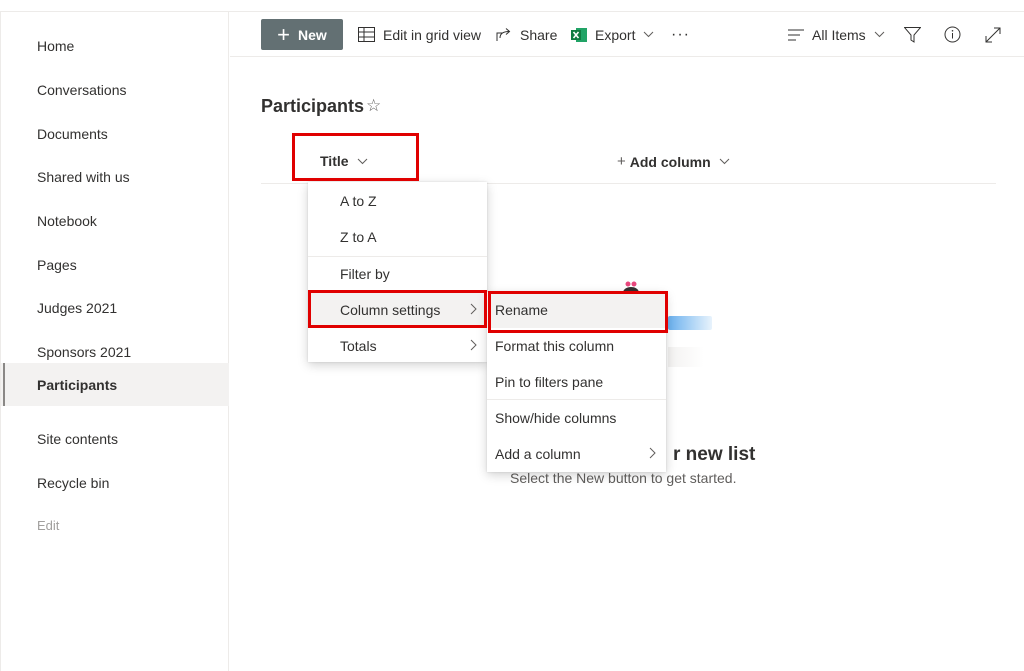 This screenshot has width=1024, height=671. What do you see at coordinates (115, 307) in the screenshot?
I see `nav-item-judges-2021: Judges 2021` at bounding box center [115, 307].